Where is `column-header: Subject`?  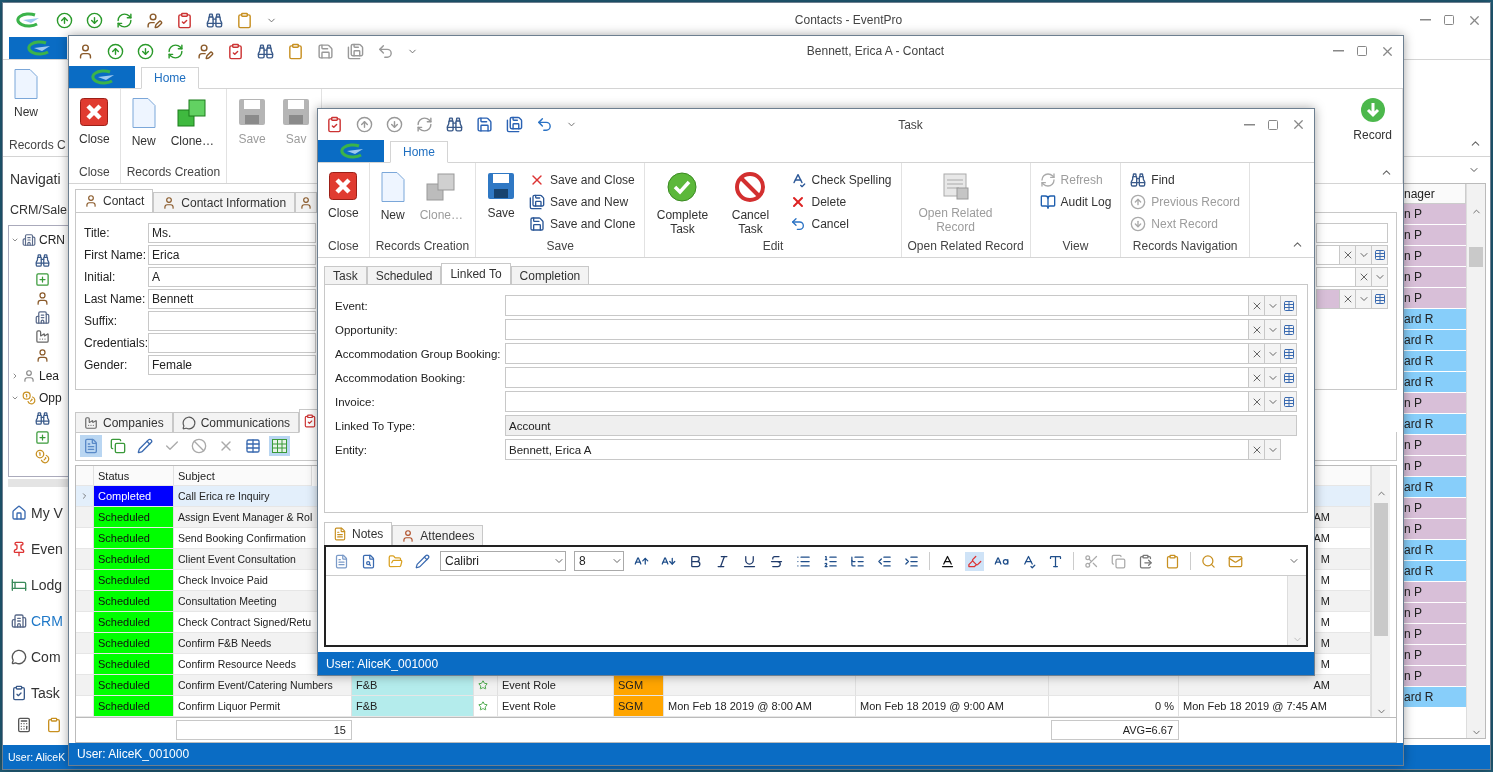 column-header: Subject is located at coordinates (243, 476).